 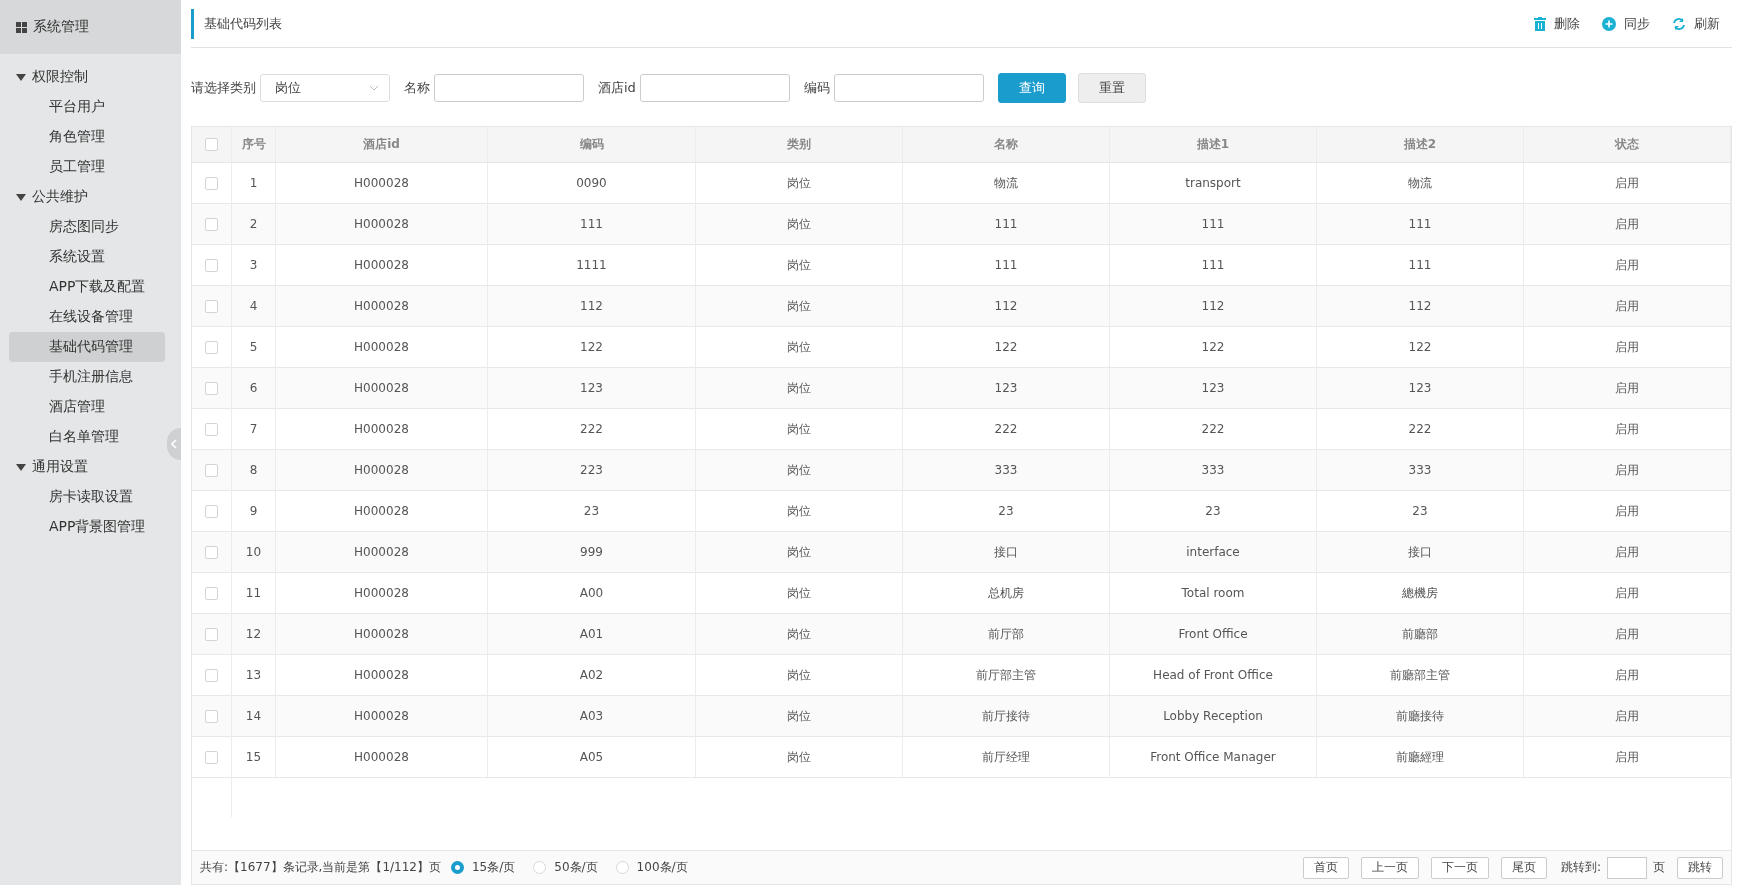 I want to click on reset-button: 重置, so click(x=1111, y=88).